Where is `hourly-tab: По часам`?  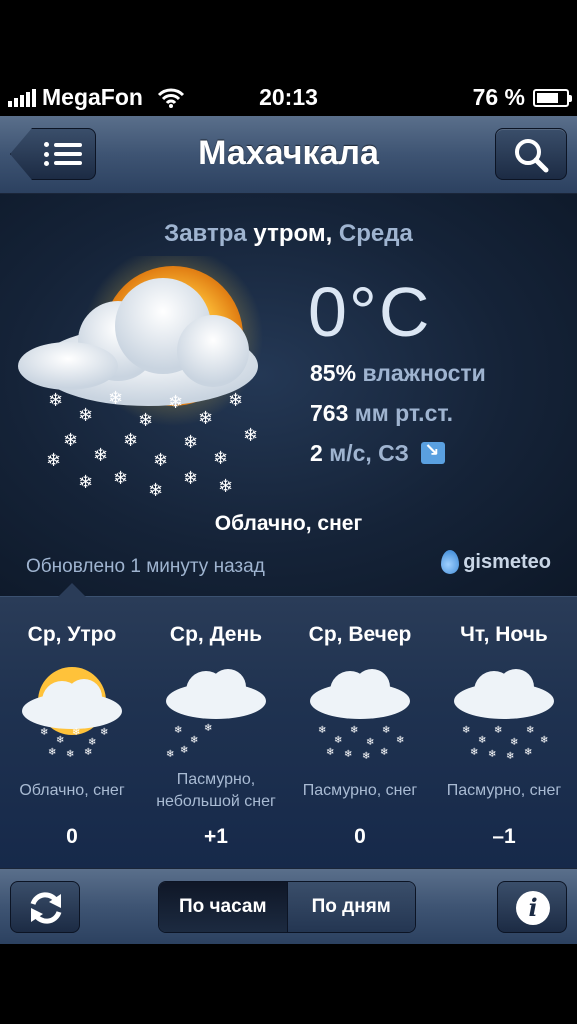 hourly-tab: По часам is located at coordinates (223, 907).